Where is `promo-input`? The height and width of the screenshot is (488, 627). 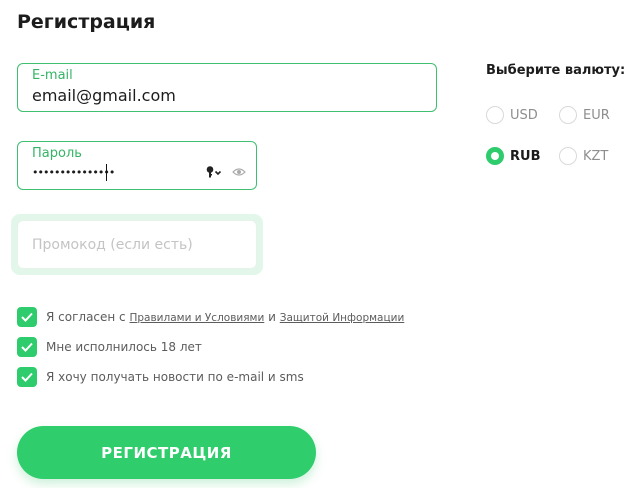 promo-input is located at coordinates (137, 244).